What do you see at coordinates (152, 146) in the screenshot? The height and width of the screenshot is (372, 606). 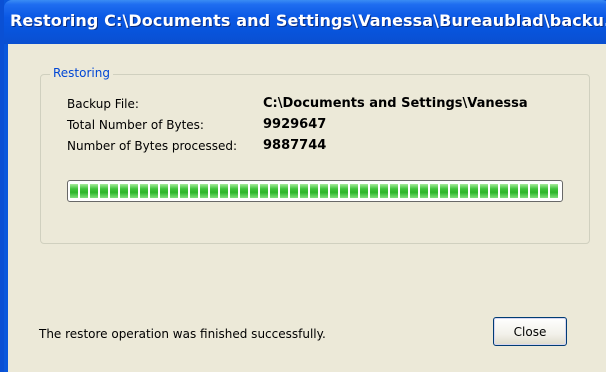 I see `bytes-processed-label: Number of Bytes processed:` at bounding box center [152, 146].